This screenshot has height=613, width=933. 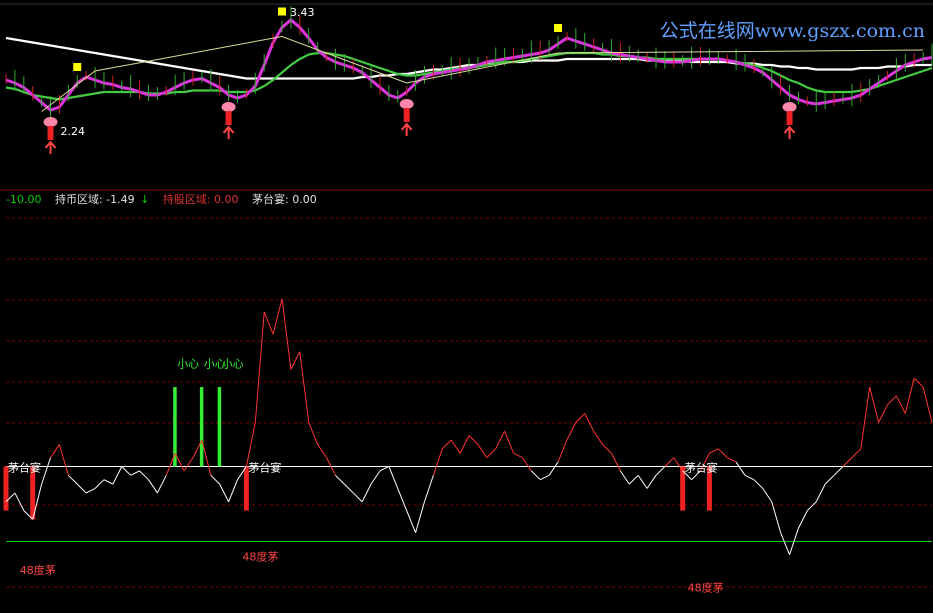 What do you see at coordinates (73, 131) in the screenshot?
I see `low-label: 2.24` at bounding box center [73, 131].